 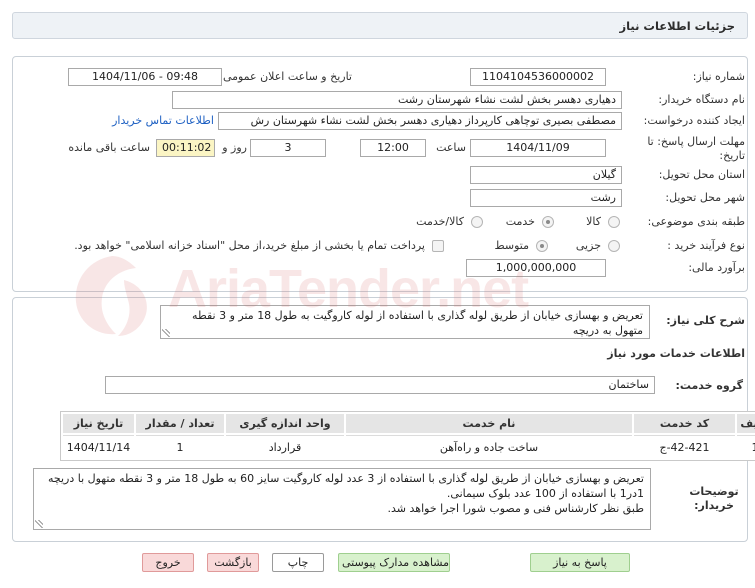 I want to click on radio-minor, so click(x=614, y=245).